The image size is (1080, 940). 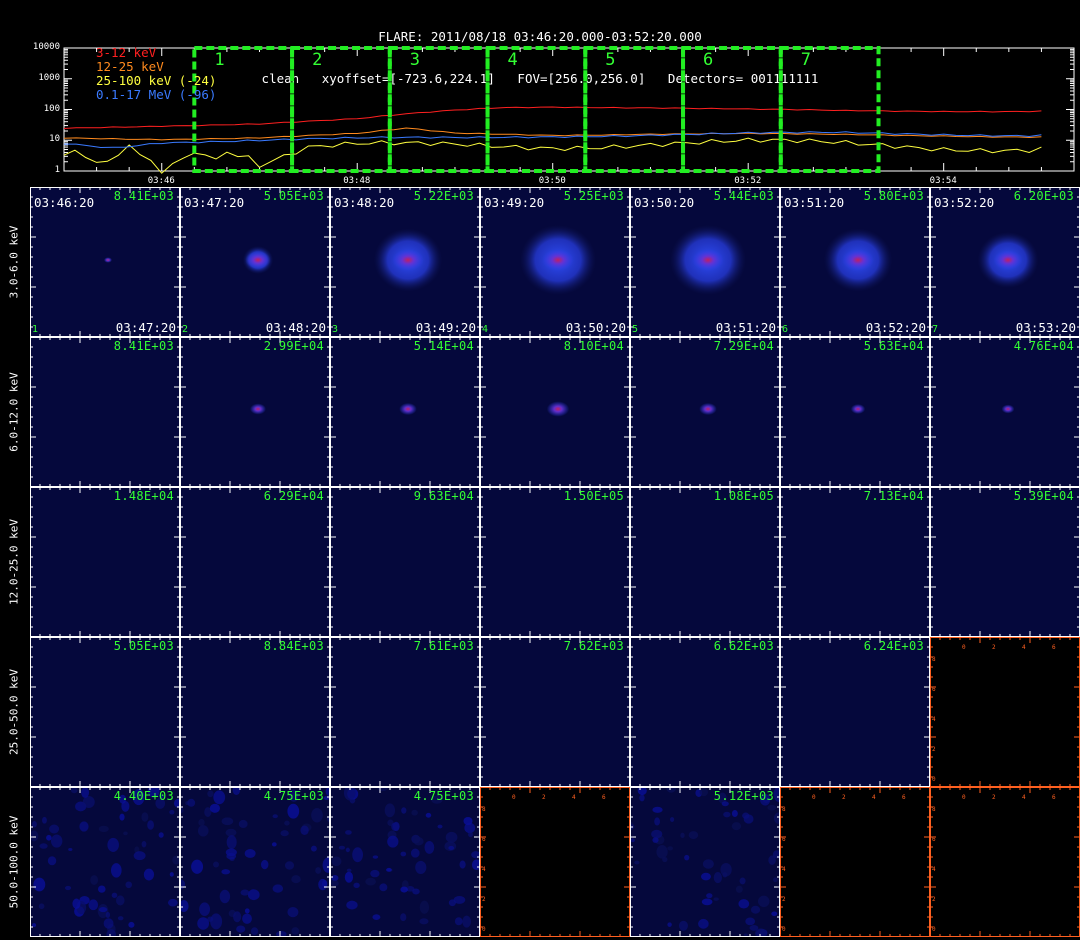 What do you see at coordinates (708, 60) in the screenshot?
I see `time-interval-number: 6` at bounding box center [708, 60].